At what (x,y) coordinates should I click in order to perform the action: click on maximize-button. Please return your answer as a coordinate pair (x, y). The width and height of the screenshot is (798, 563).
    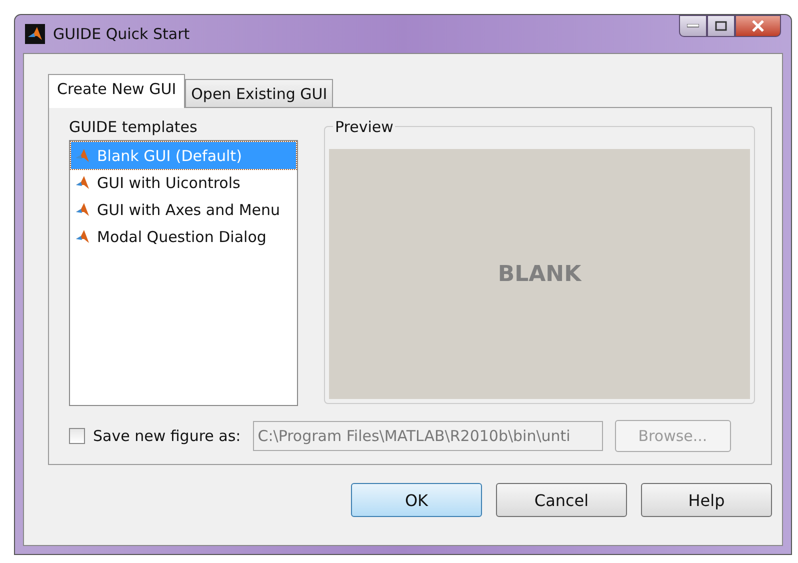
    Looking at the image, I should click on (721, 26).